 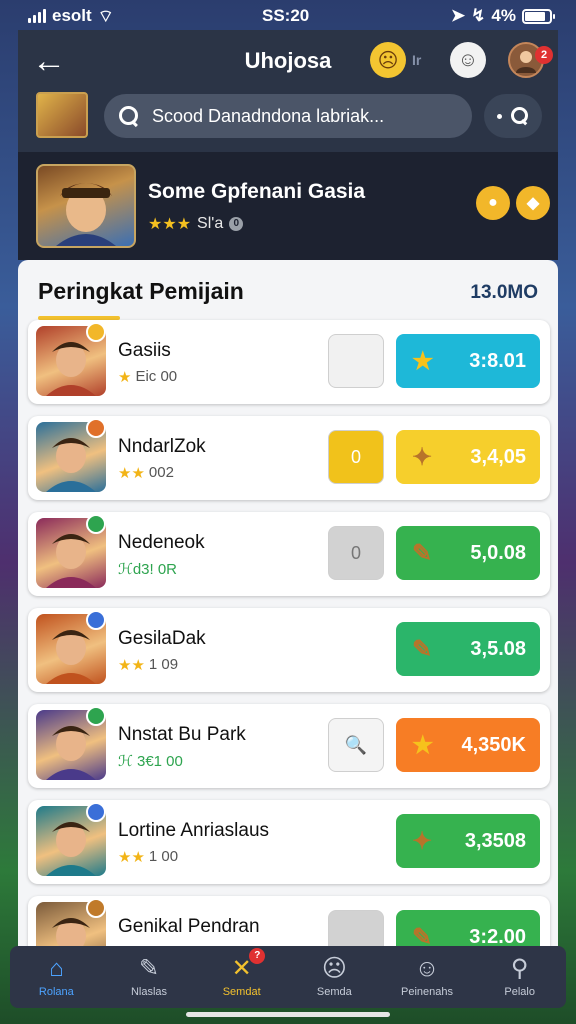 What do you see at coordinates (161, 542) in the screenshot?
I see `player-name: Nedeneok` at bounding box center [161, 542].